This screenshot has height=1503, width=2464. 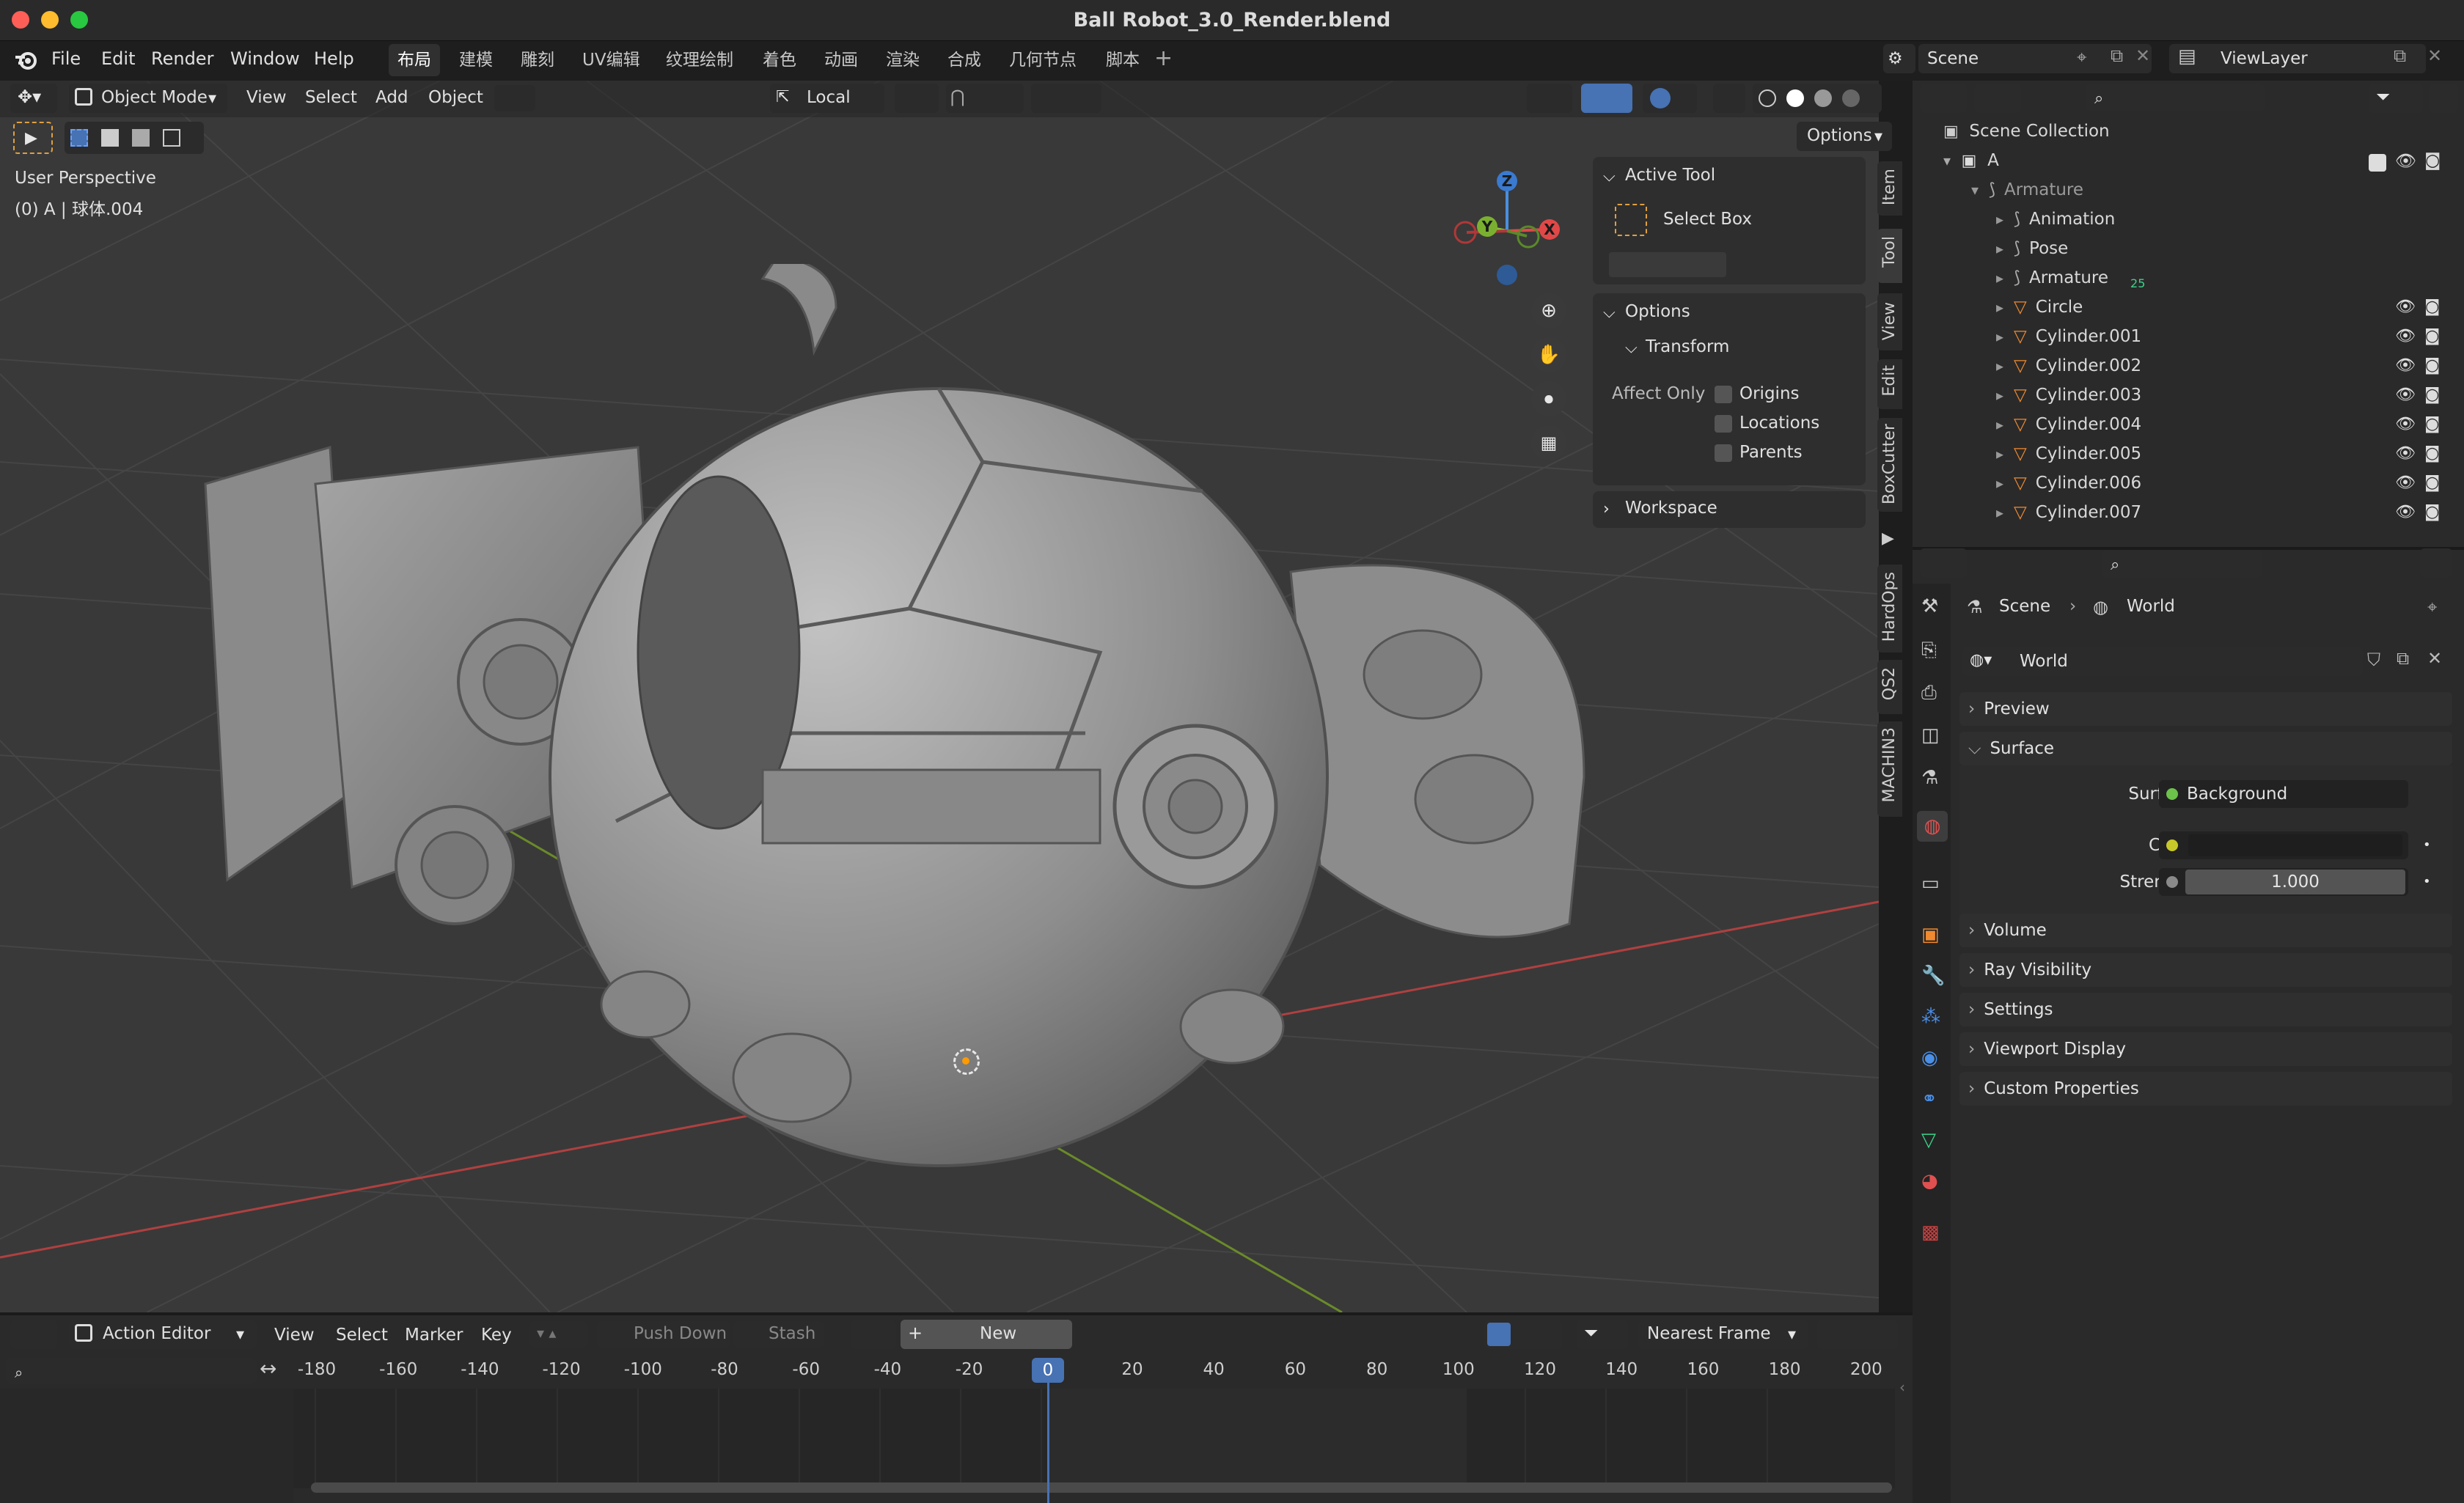 I want to click on color-swatch, so click(x=2295, y=845).